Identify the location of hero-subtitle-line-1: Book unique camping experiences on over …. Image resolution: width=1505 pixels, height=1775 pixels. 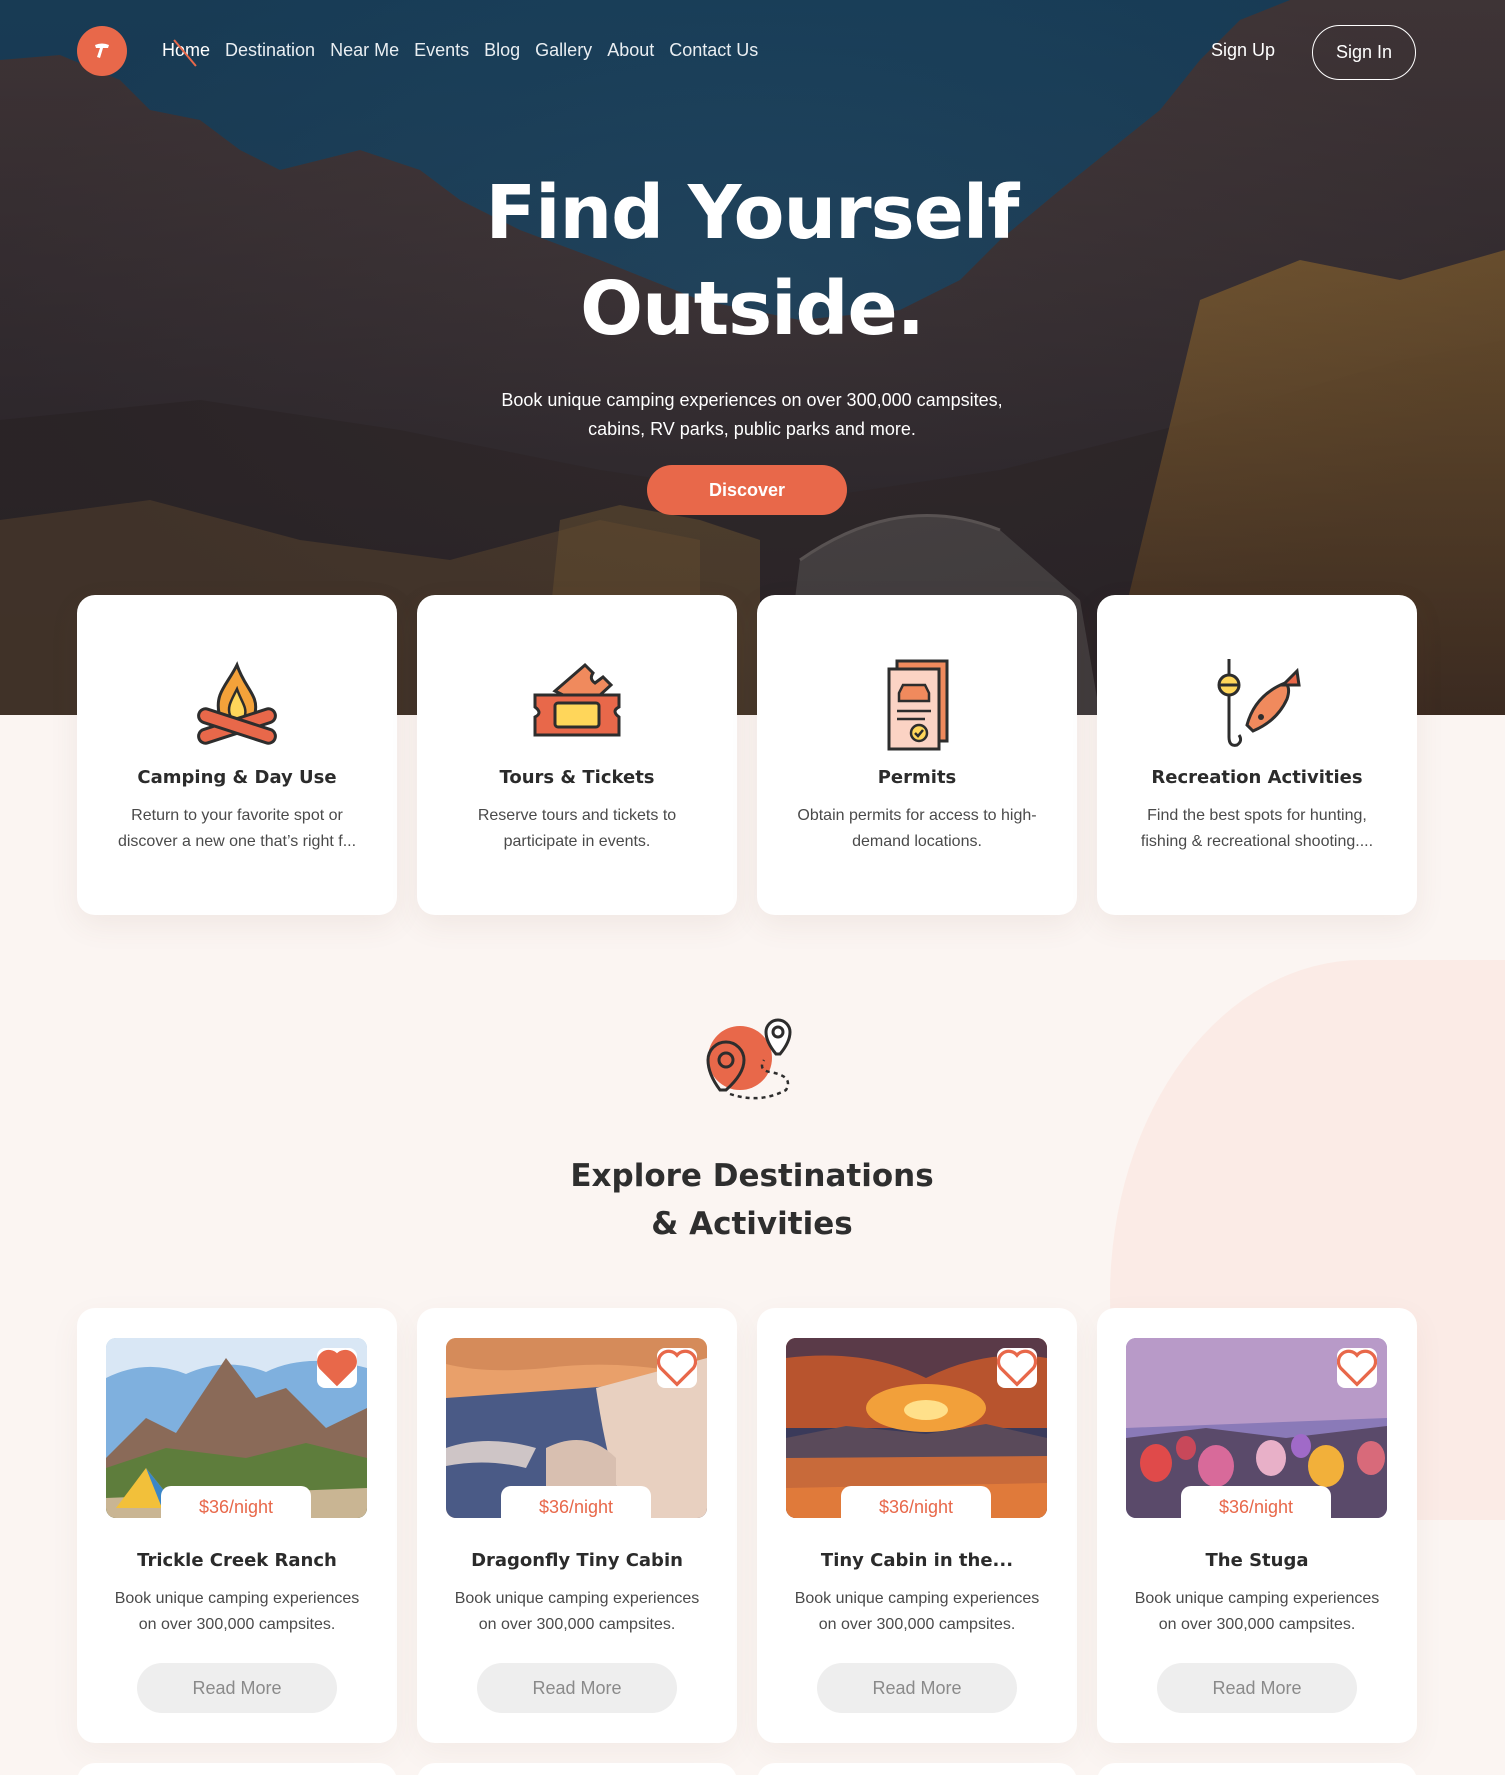
(752, 400).